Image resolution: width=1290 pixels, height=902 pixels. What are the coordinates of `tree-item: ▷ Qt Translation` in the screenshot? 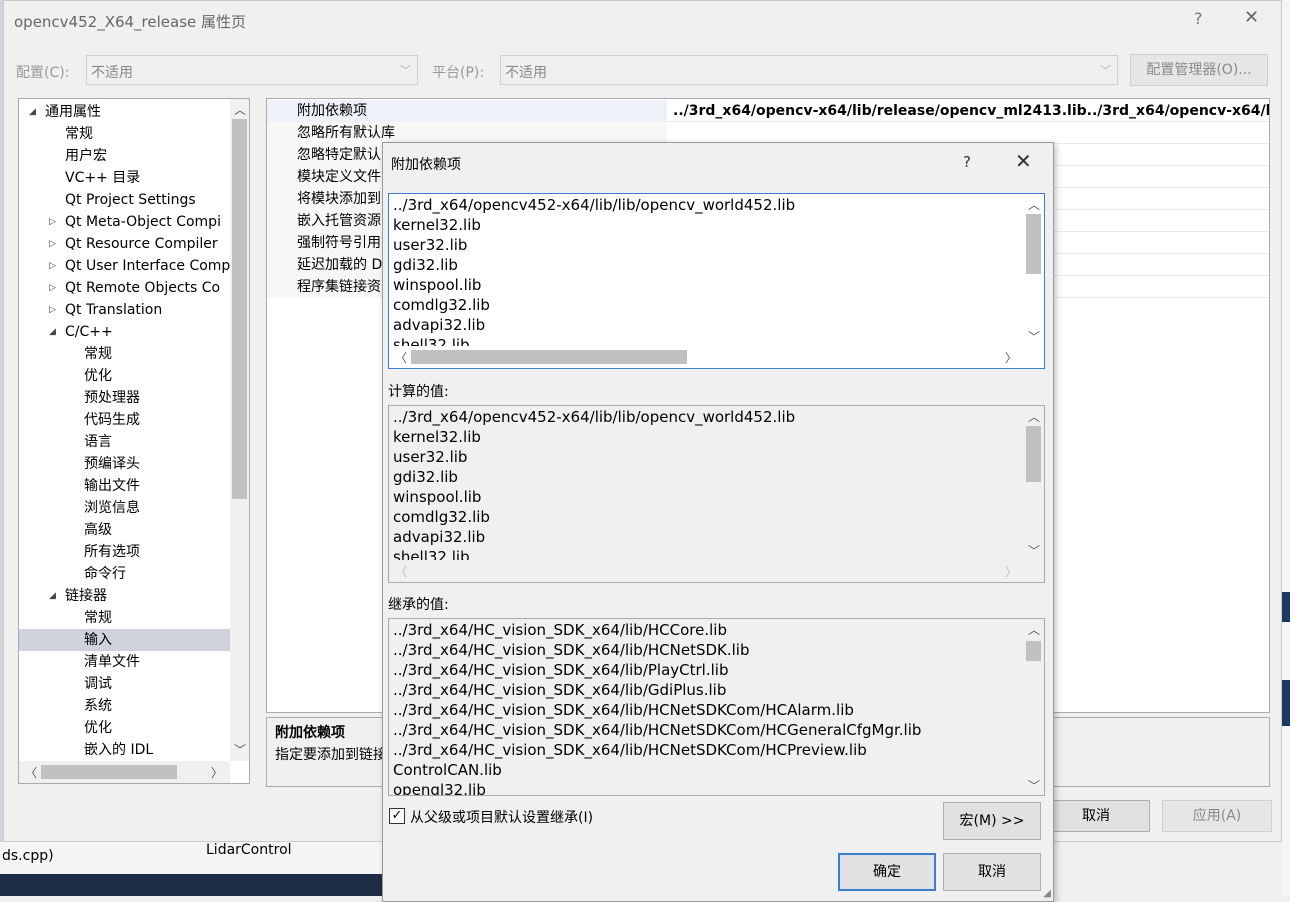 It's located at (124, 310).